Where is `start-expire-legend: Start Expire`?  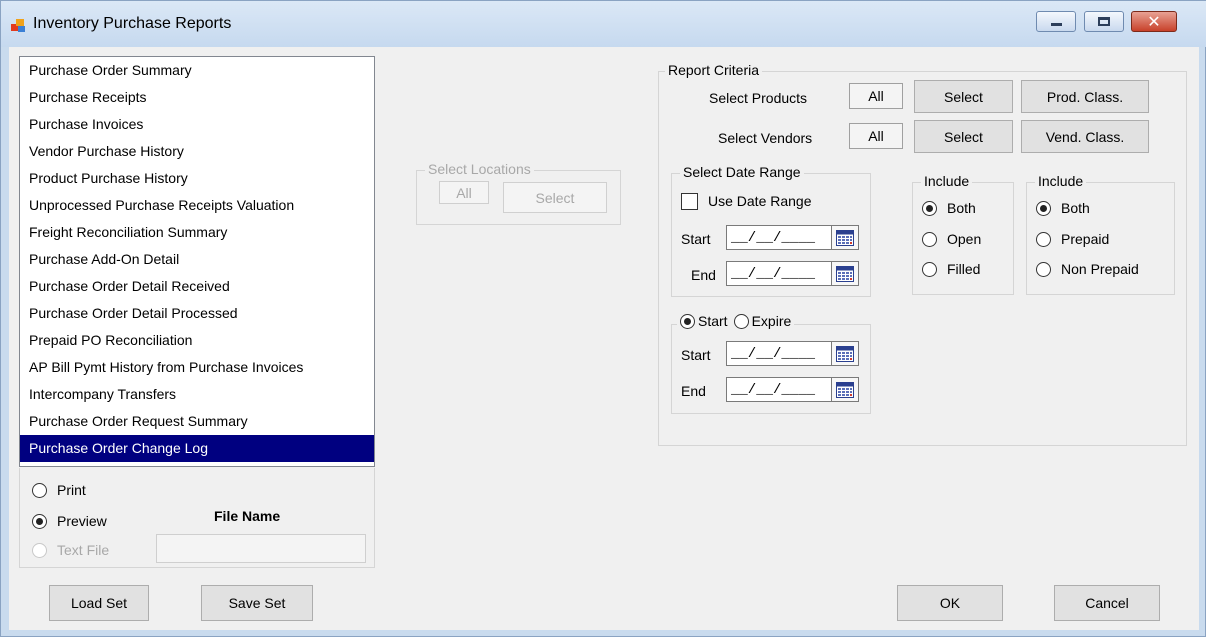 start-expire-legend: Start Expire is located at coordinates (736, 321).